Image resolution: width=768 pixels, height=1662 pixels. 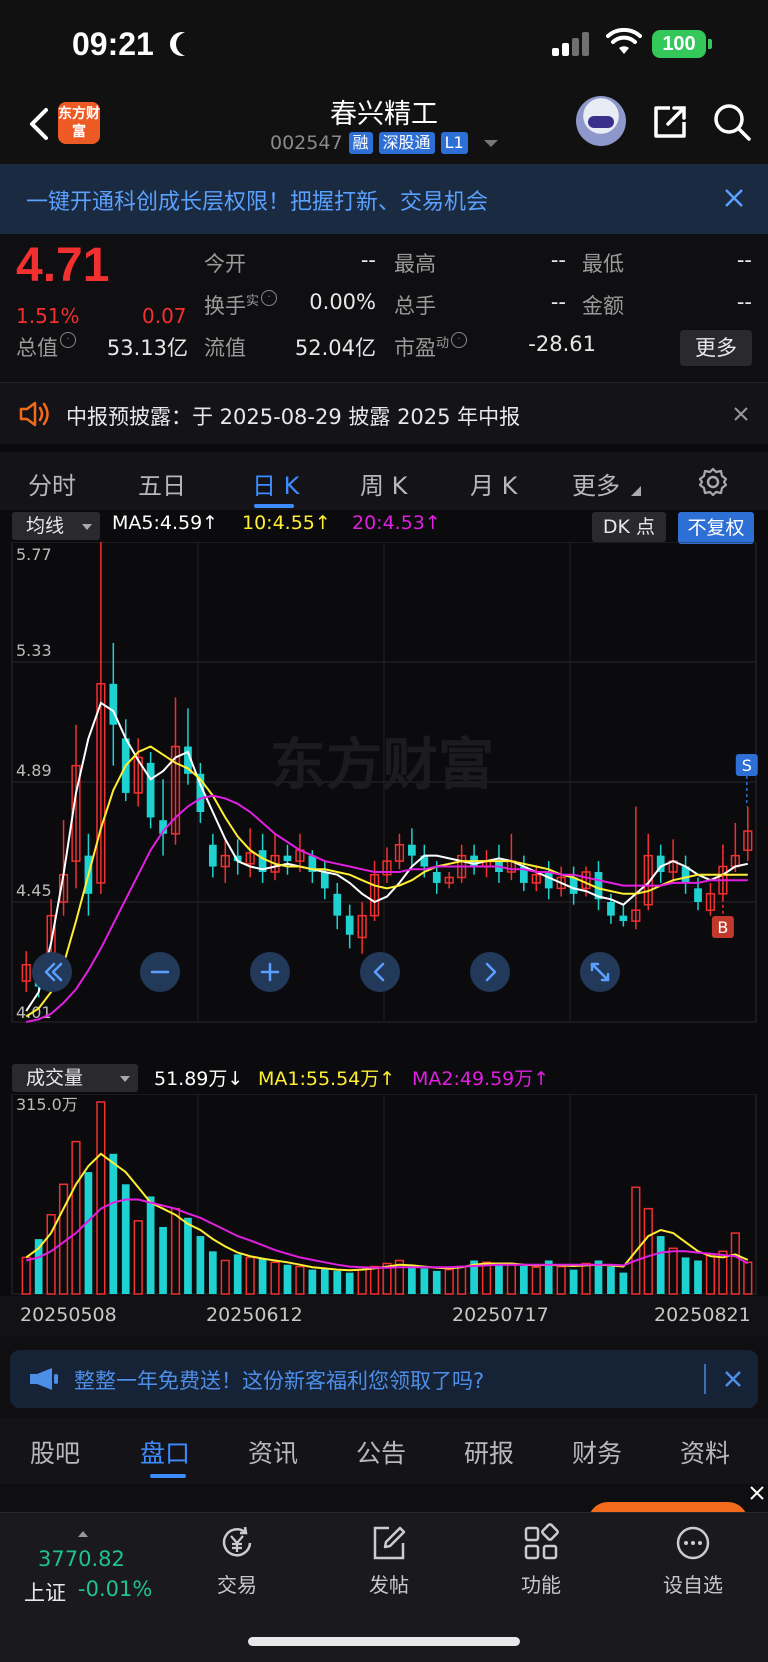 What do you see at coordinates (48, 316) in the screenshot?
I see `change-percent: 1.51%` at bounding box center [48, 316].